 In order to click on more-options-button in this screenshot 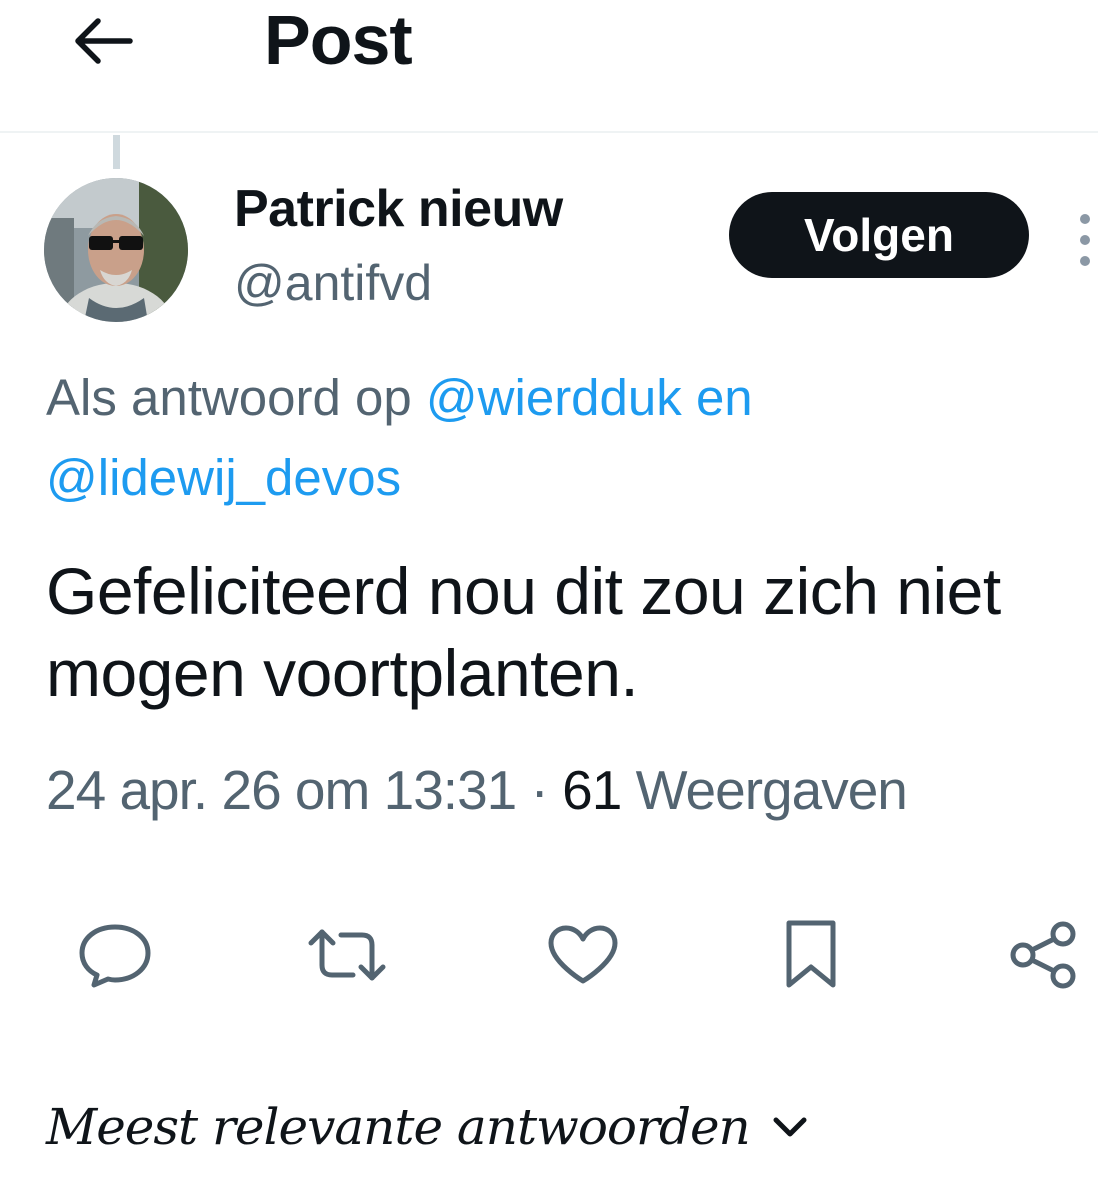, I will do `click(1084, 240)`.